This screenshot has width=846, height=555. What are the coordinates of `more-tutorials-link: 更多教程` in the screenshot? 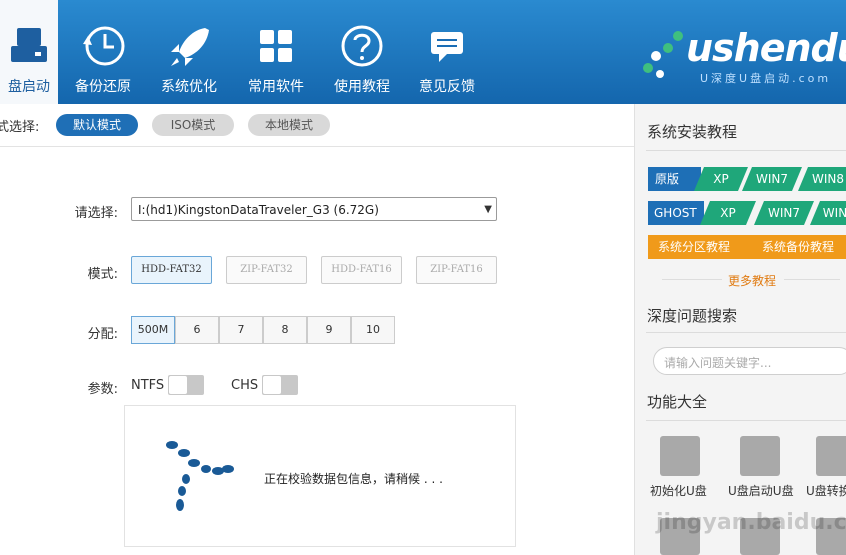 It's located at (752, 280).